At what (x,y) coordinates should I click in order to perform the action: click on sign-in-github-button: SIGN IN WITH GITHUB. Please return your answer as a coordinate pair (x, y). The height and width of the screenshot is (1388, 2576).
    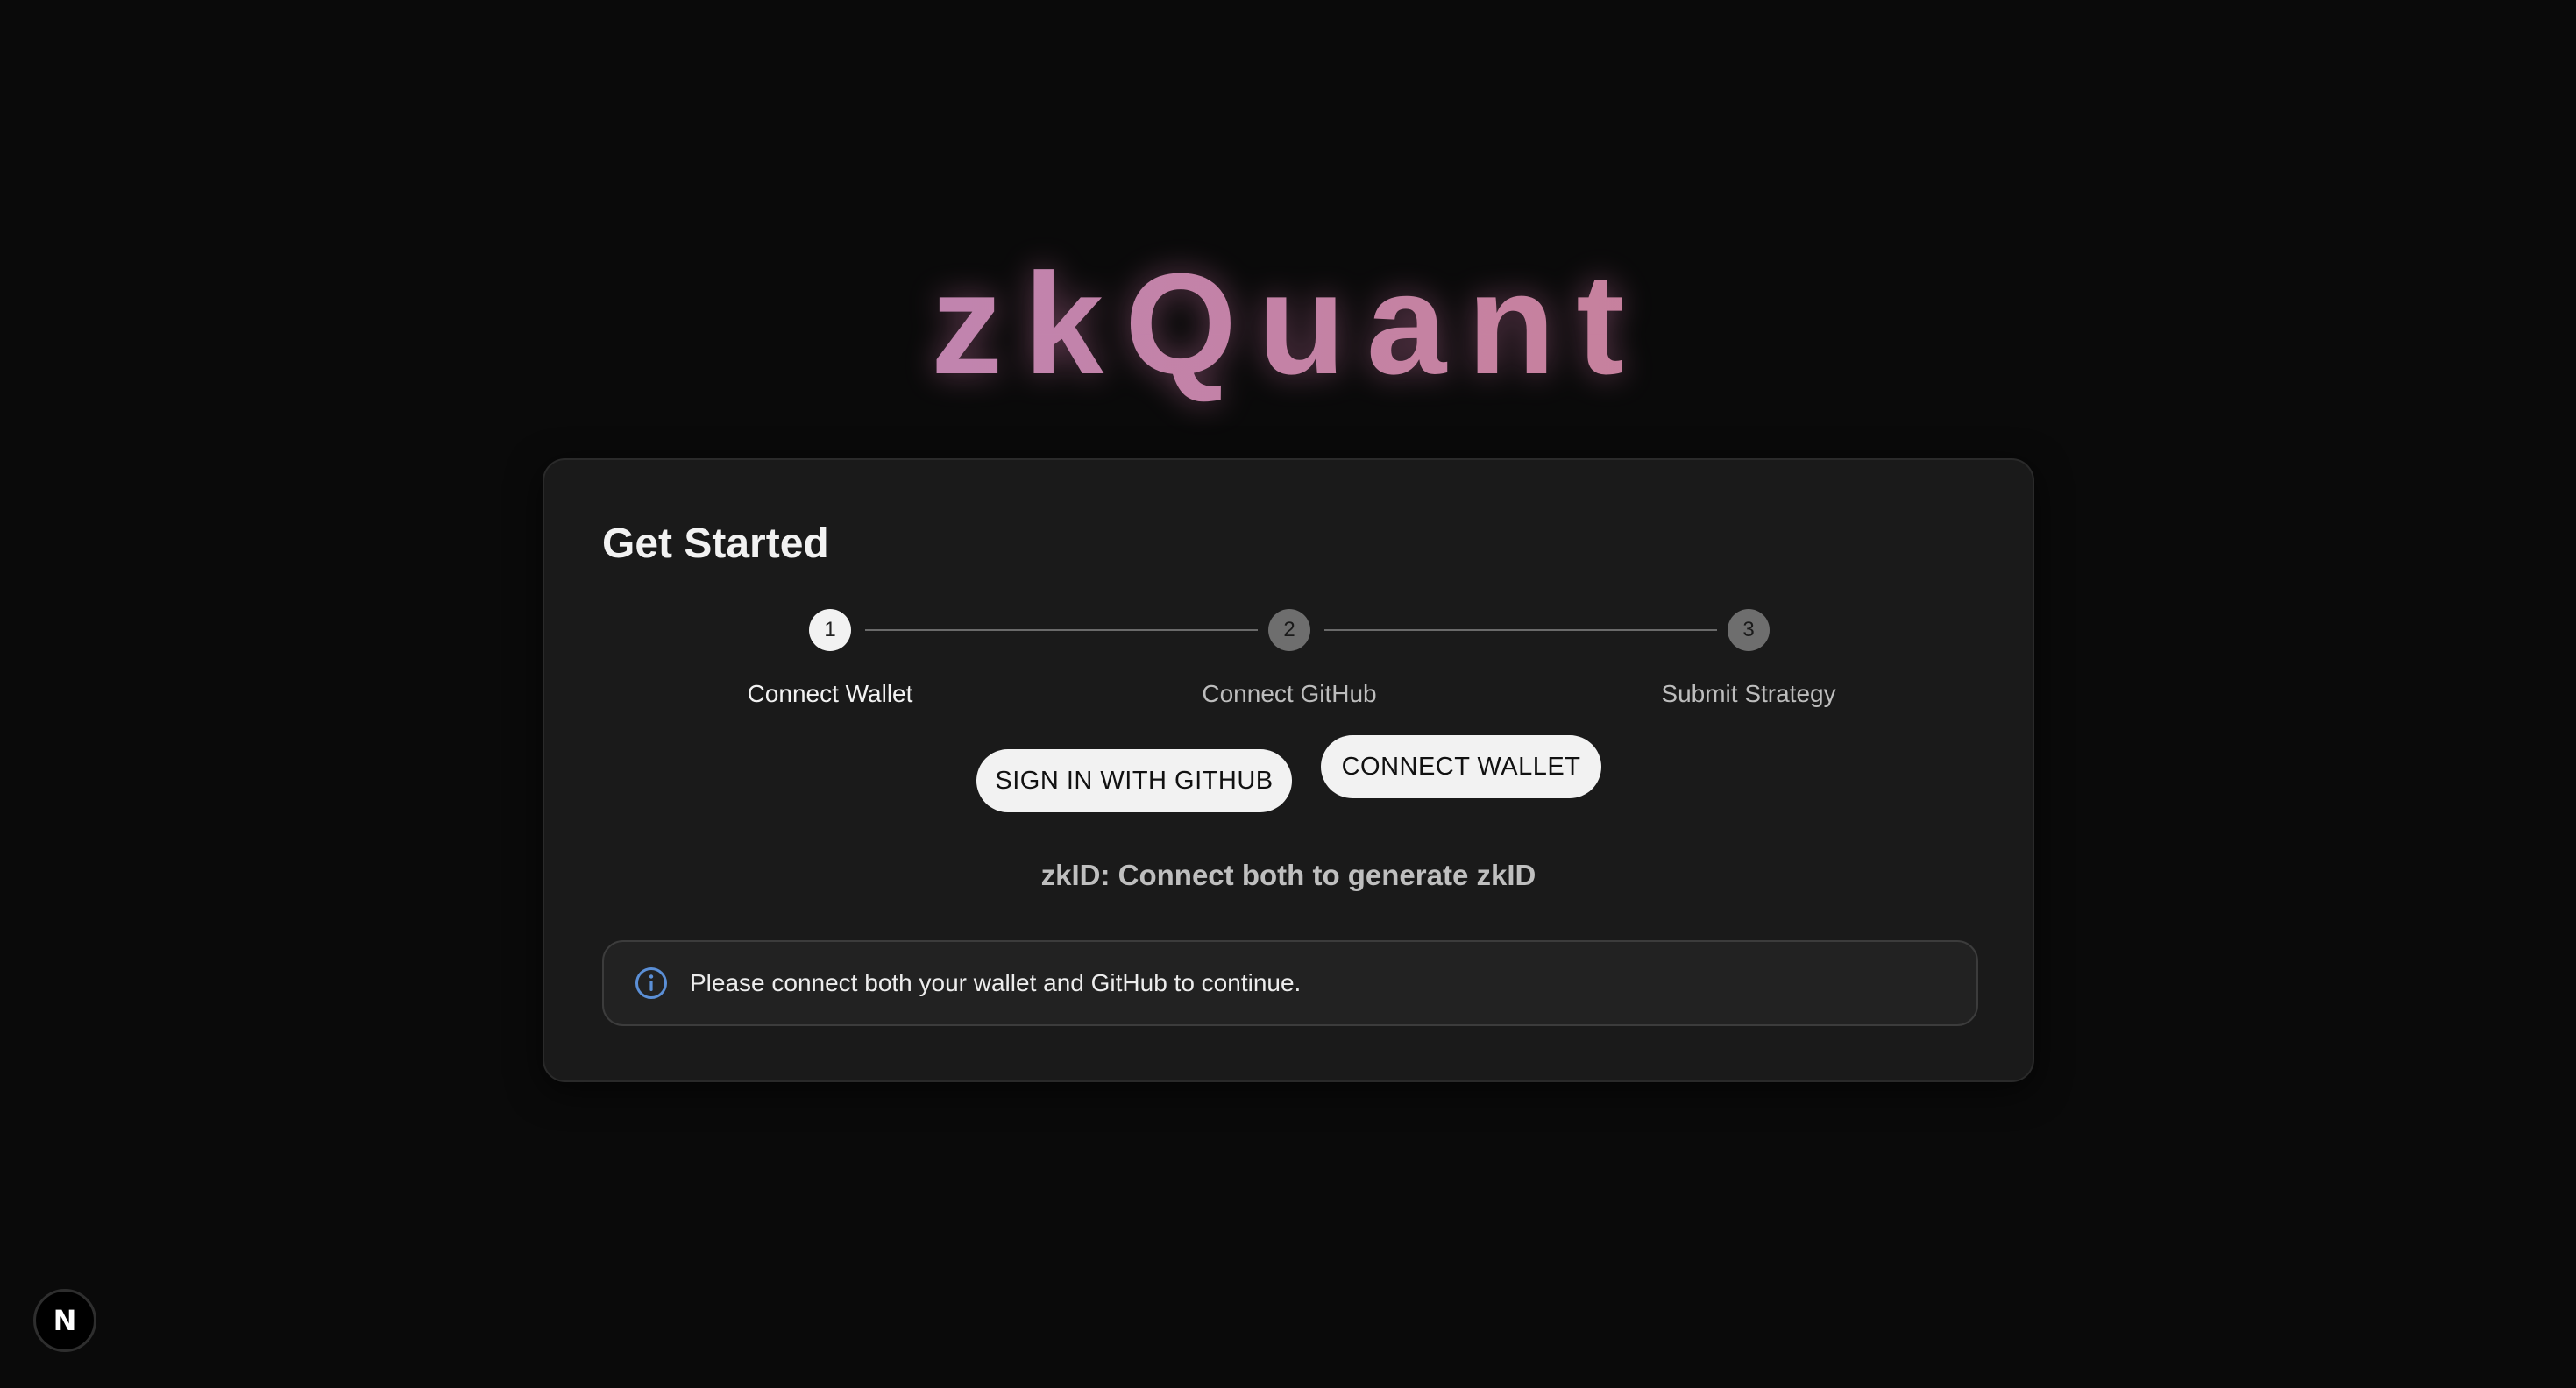
    Looking at the image, I should click on (1134, 780).